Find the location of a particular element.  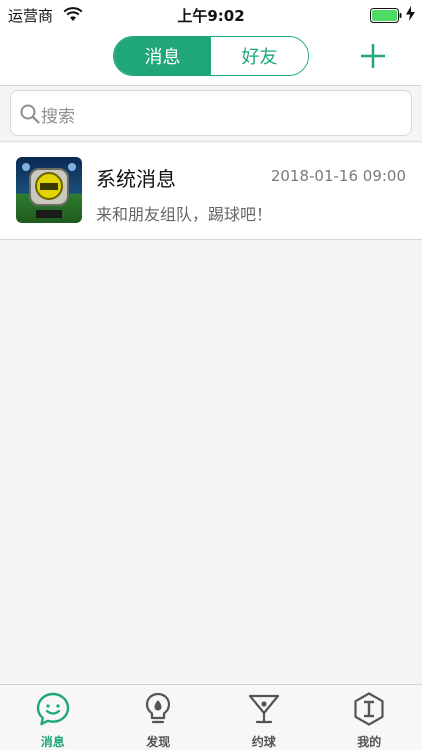

tab-bar-item-discover: 发现 is located at coordinates (159, 717).